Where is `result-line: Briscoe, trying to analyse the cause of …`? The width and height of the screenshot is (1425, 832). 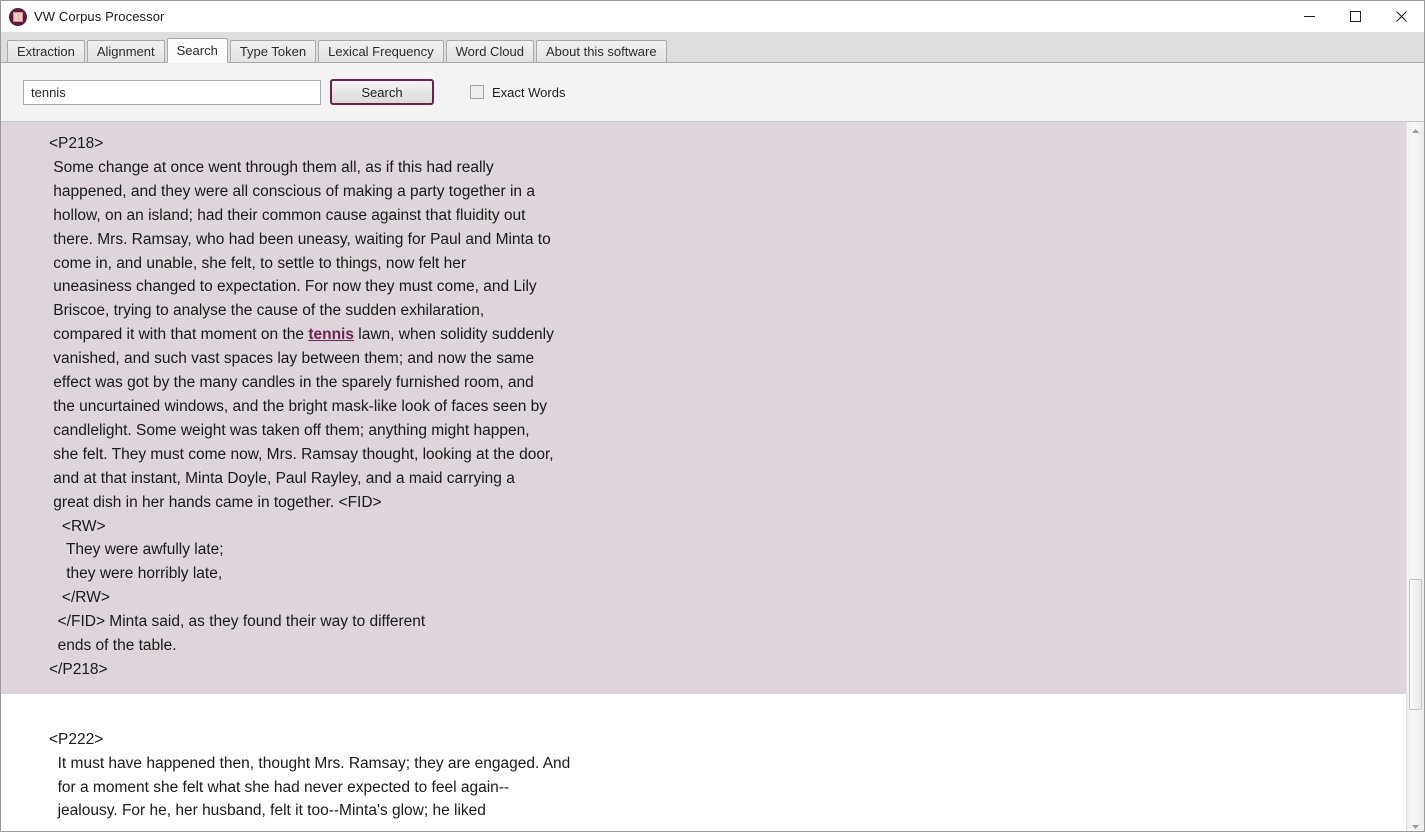 result-line: Briscoe, trying to analyse the cause of … is located at coordinates (267, 311).